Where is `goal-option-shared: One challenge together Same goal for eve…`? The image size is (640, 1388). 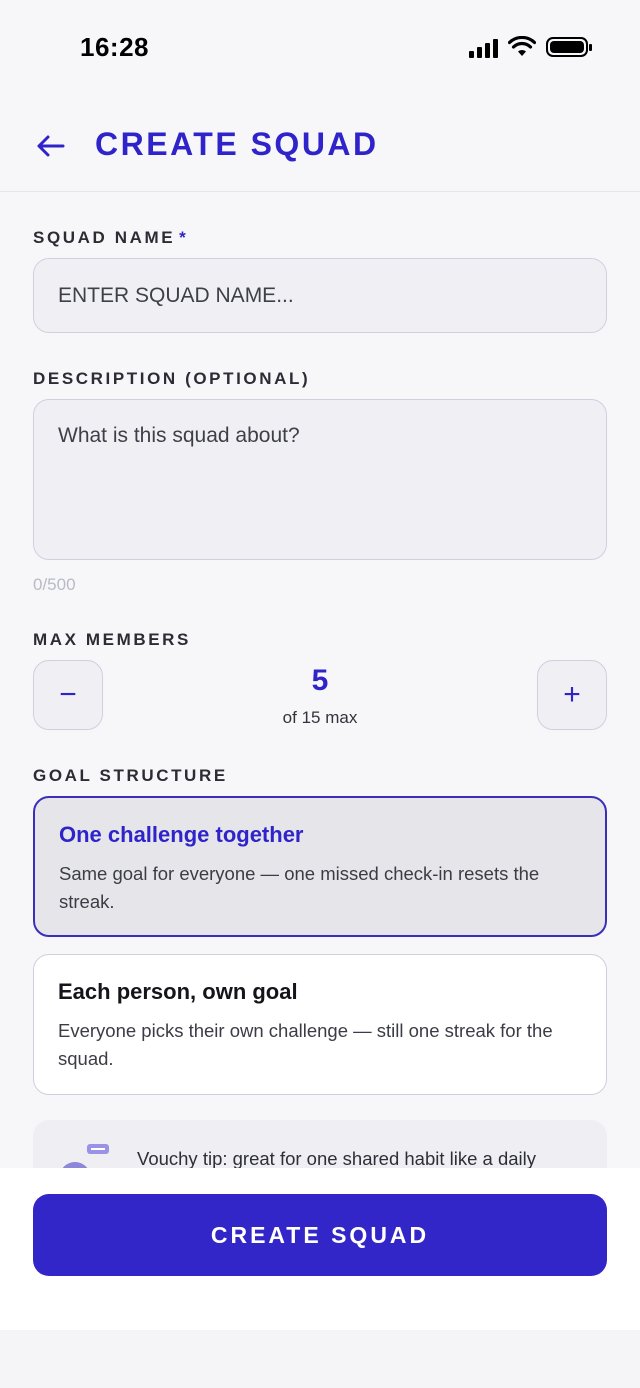 goal-option-shared: One challenge together Same goal for eve… is located at coordinates (320, 866).